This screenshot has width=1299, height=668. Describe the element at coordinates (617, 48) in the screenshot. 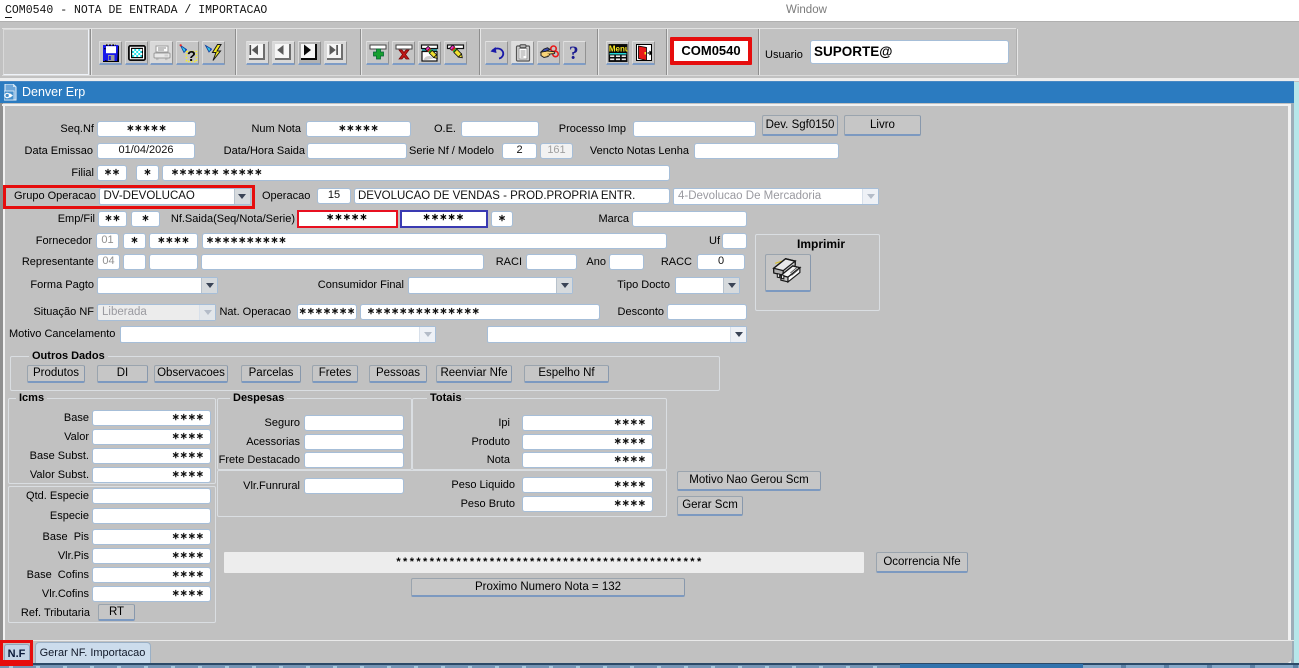

I see `svg-text: Menu` at that location.